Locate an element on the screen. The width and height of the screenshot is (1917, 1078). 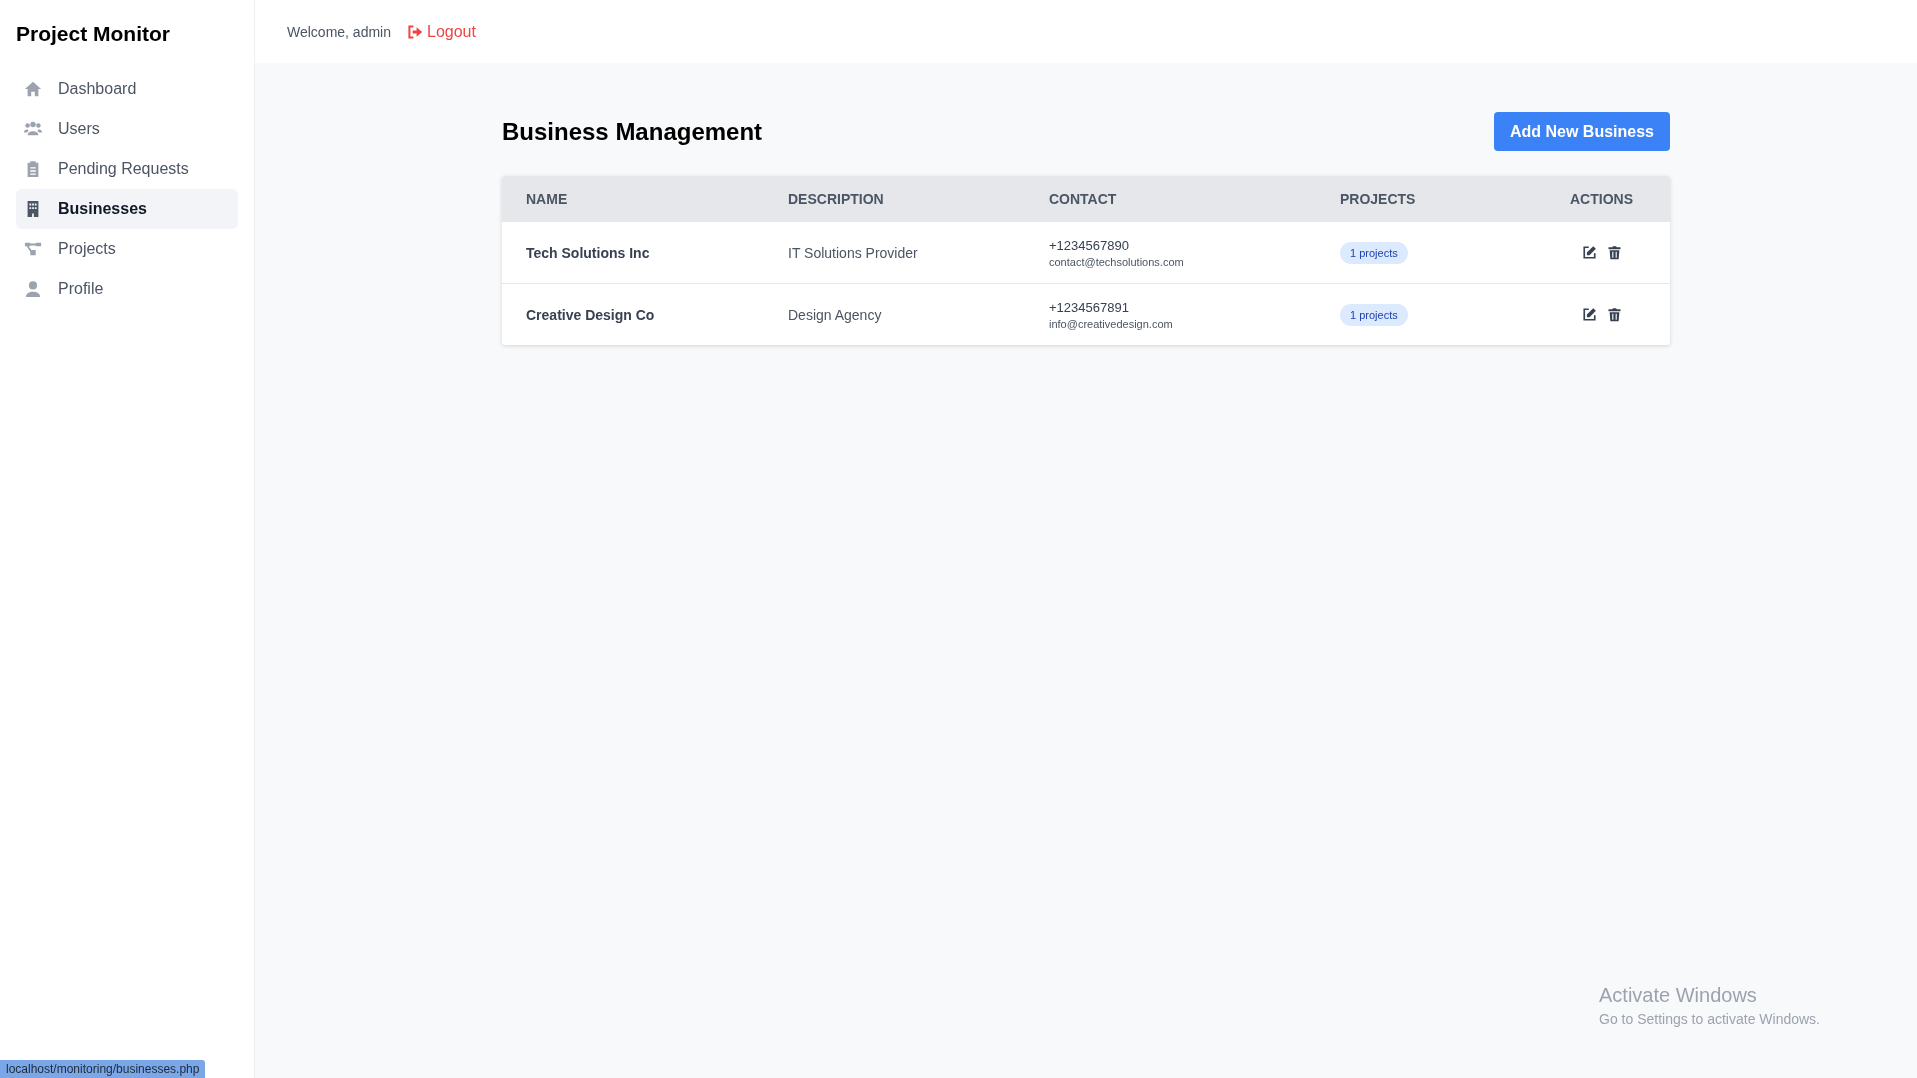
column-header: DESCRIPTION is located at coordinates (836, 198).